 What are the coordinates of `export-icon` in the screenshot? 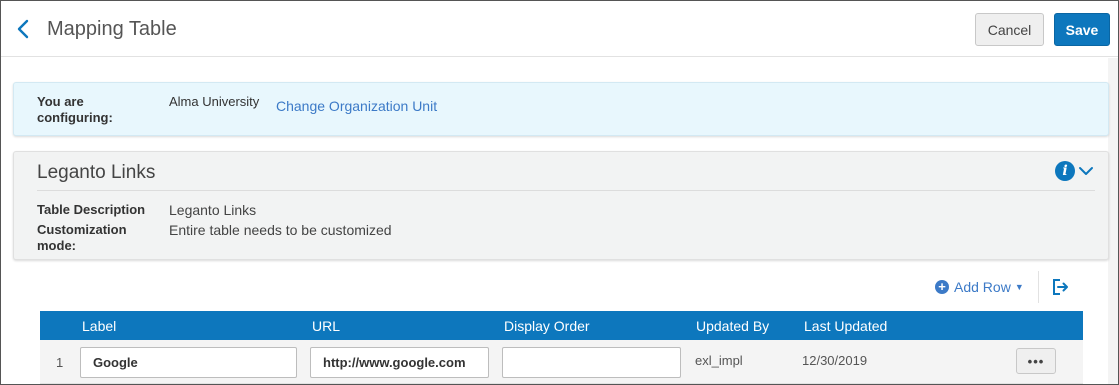 It's located at (1060, 287).